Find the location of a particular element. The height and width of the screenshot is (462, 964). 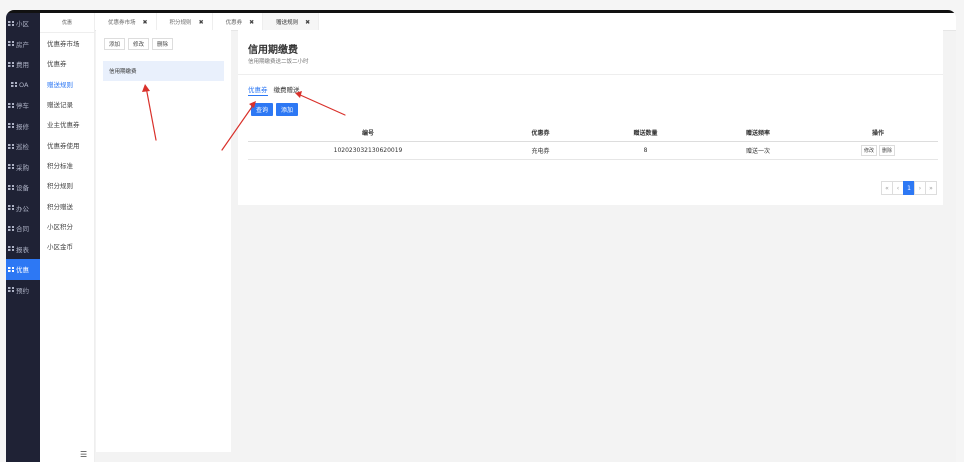

rule-toolbar: 添加 修改 删除 is located at coordinates (139, 44).